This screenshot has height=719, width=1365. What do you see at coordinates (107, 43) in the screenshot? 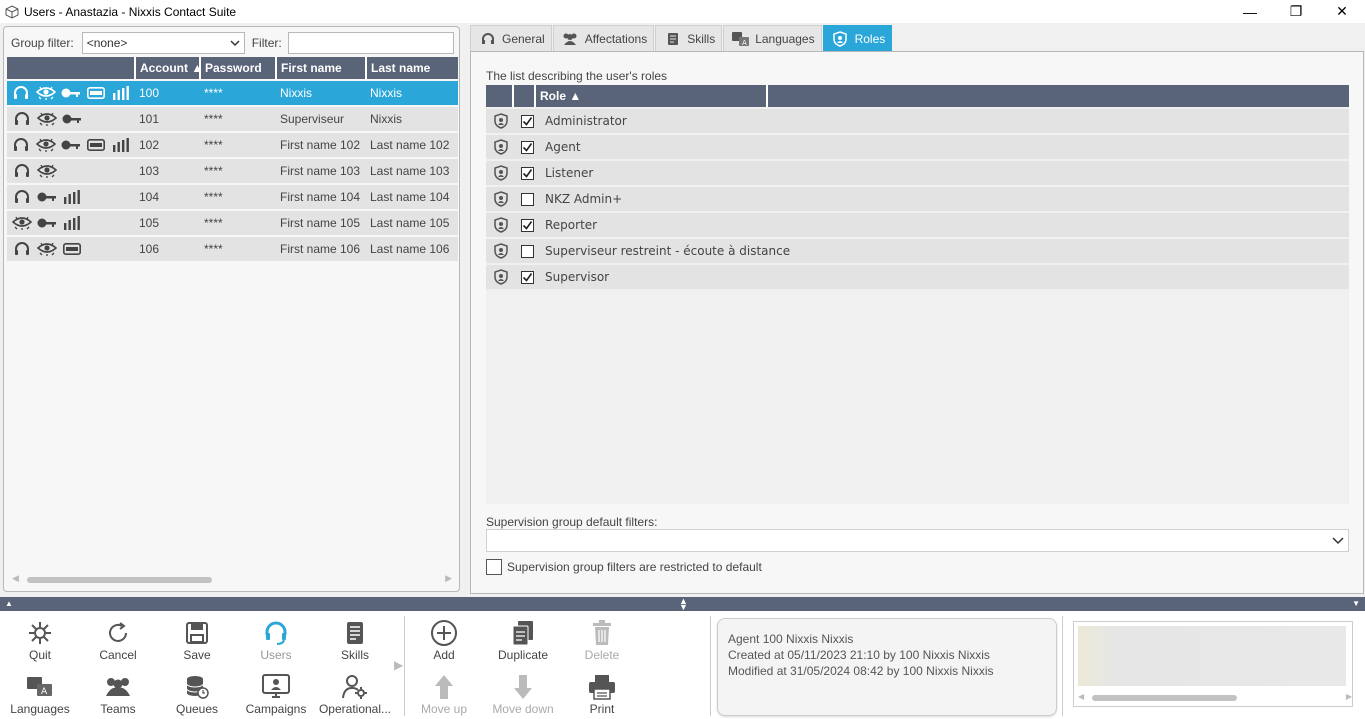
I see `group-filter-value: <none>` at bounding box center [107, 43].